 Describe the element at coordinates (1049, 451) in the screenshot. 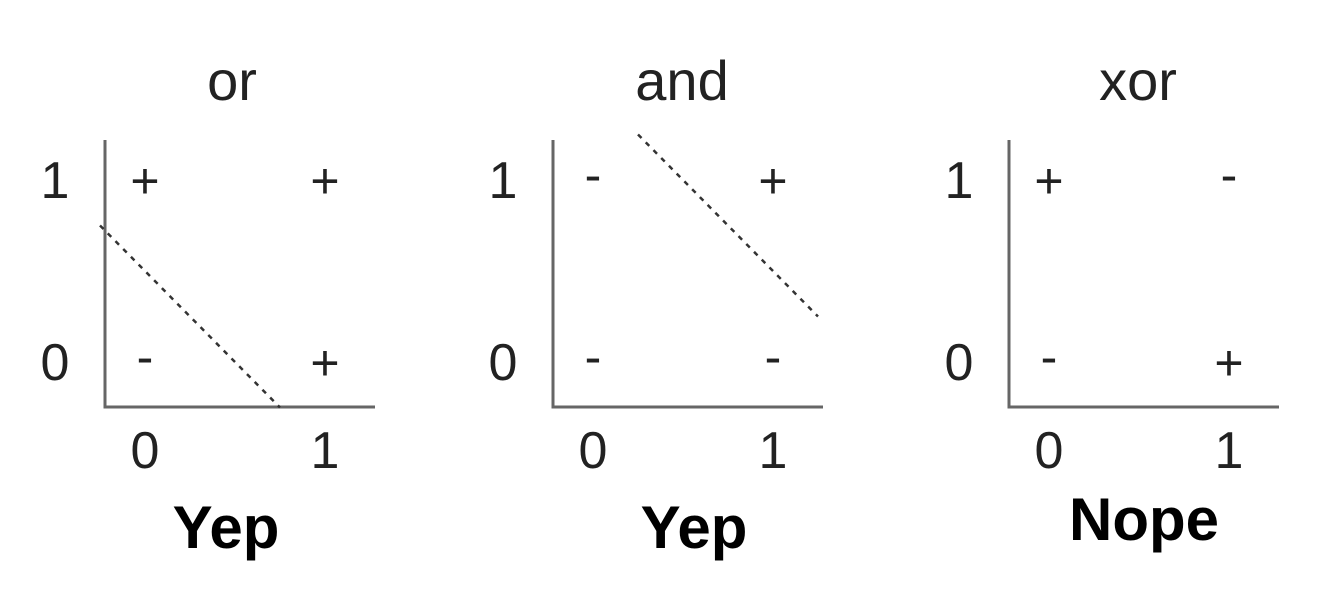

I see `x-tick-xor-0: 0` at that location.